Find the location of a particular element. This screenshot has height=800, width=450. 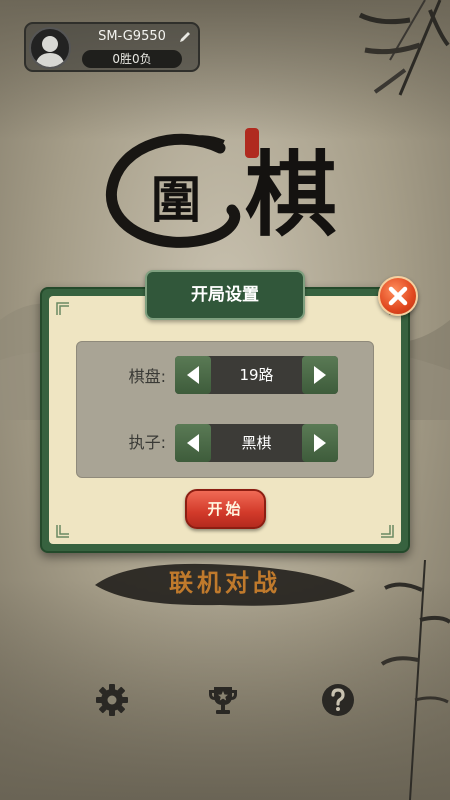

close-button is located at coordinates (398, 296).